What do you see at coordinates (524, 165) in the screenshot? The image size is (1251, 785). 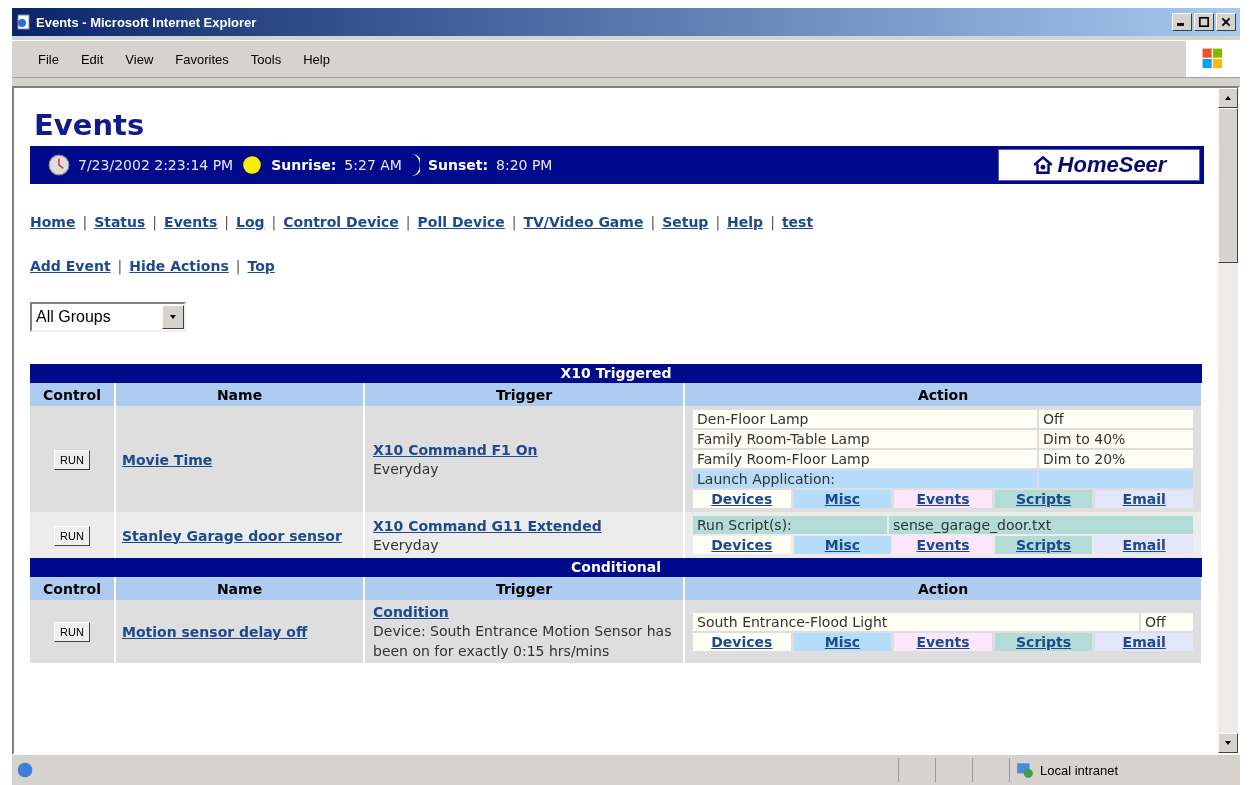 I see `sunset-time: 8:20 PM` at bounding box center [524, 165].